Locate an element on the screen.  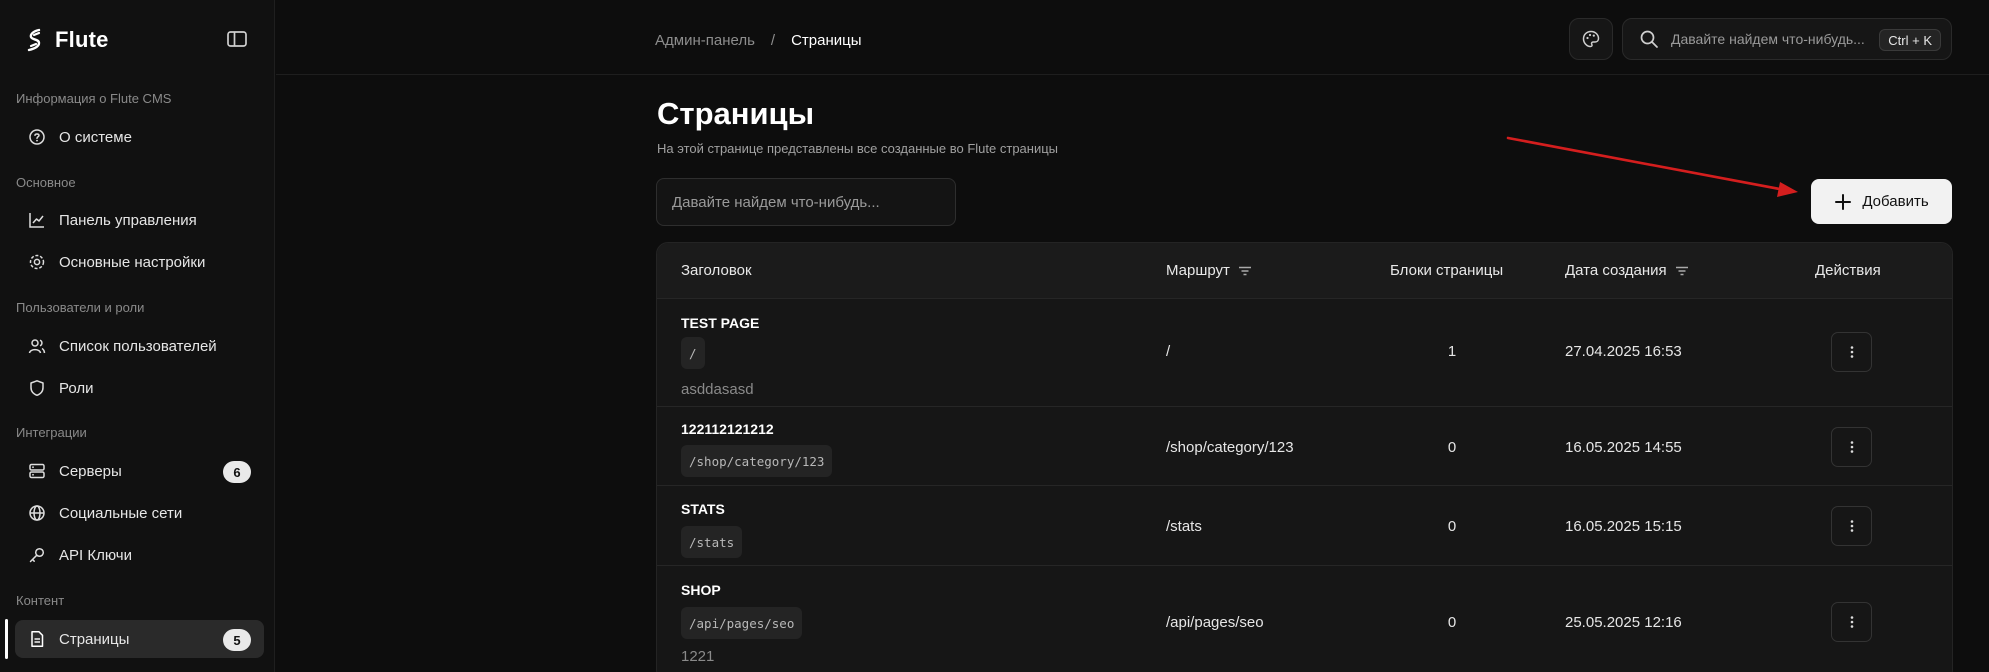
palette-icon is located at coordinates (1591, 39).